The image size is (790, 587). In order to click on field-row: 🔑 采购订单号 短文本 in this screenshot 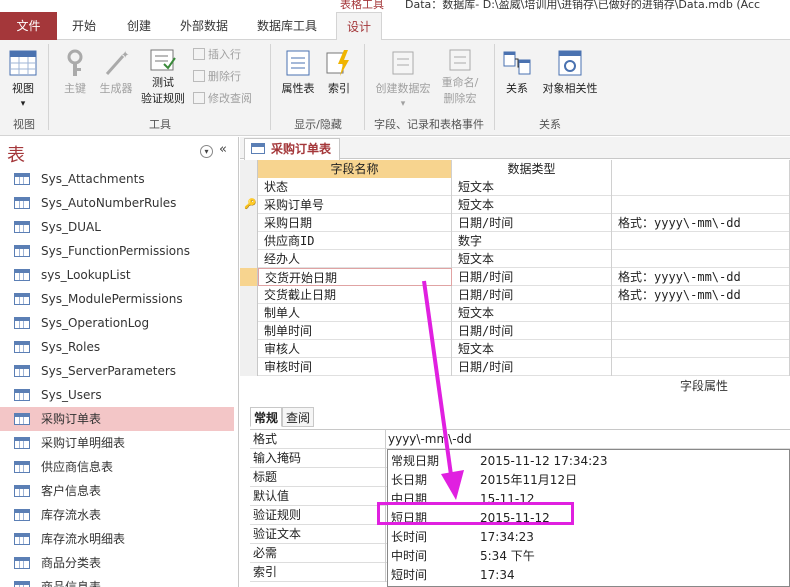, I will do `click(515, 205)`.